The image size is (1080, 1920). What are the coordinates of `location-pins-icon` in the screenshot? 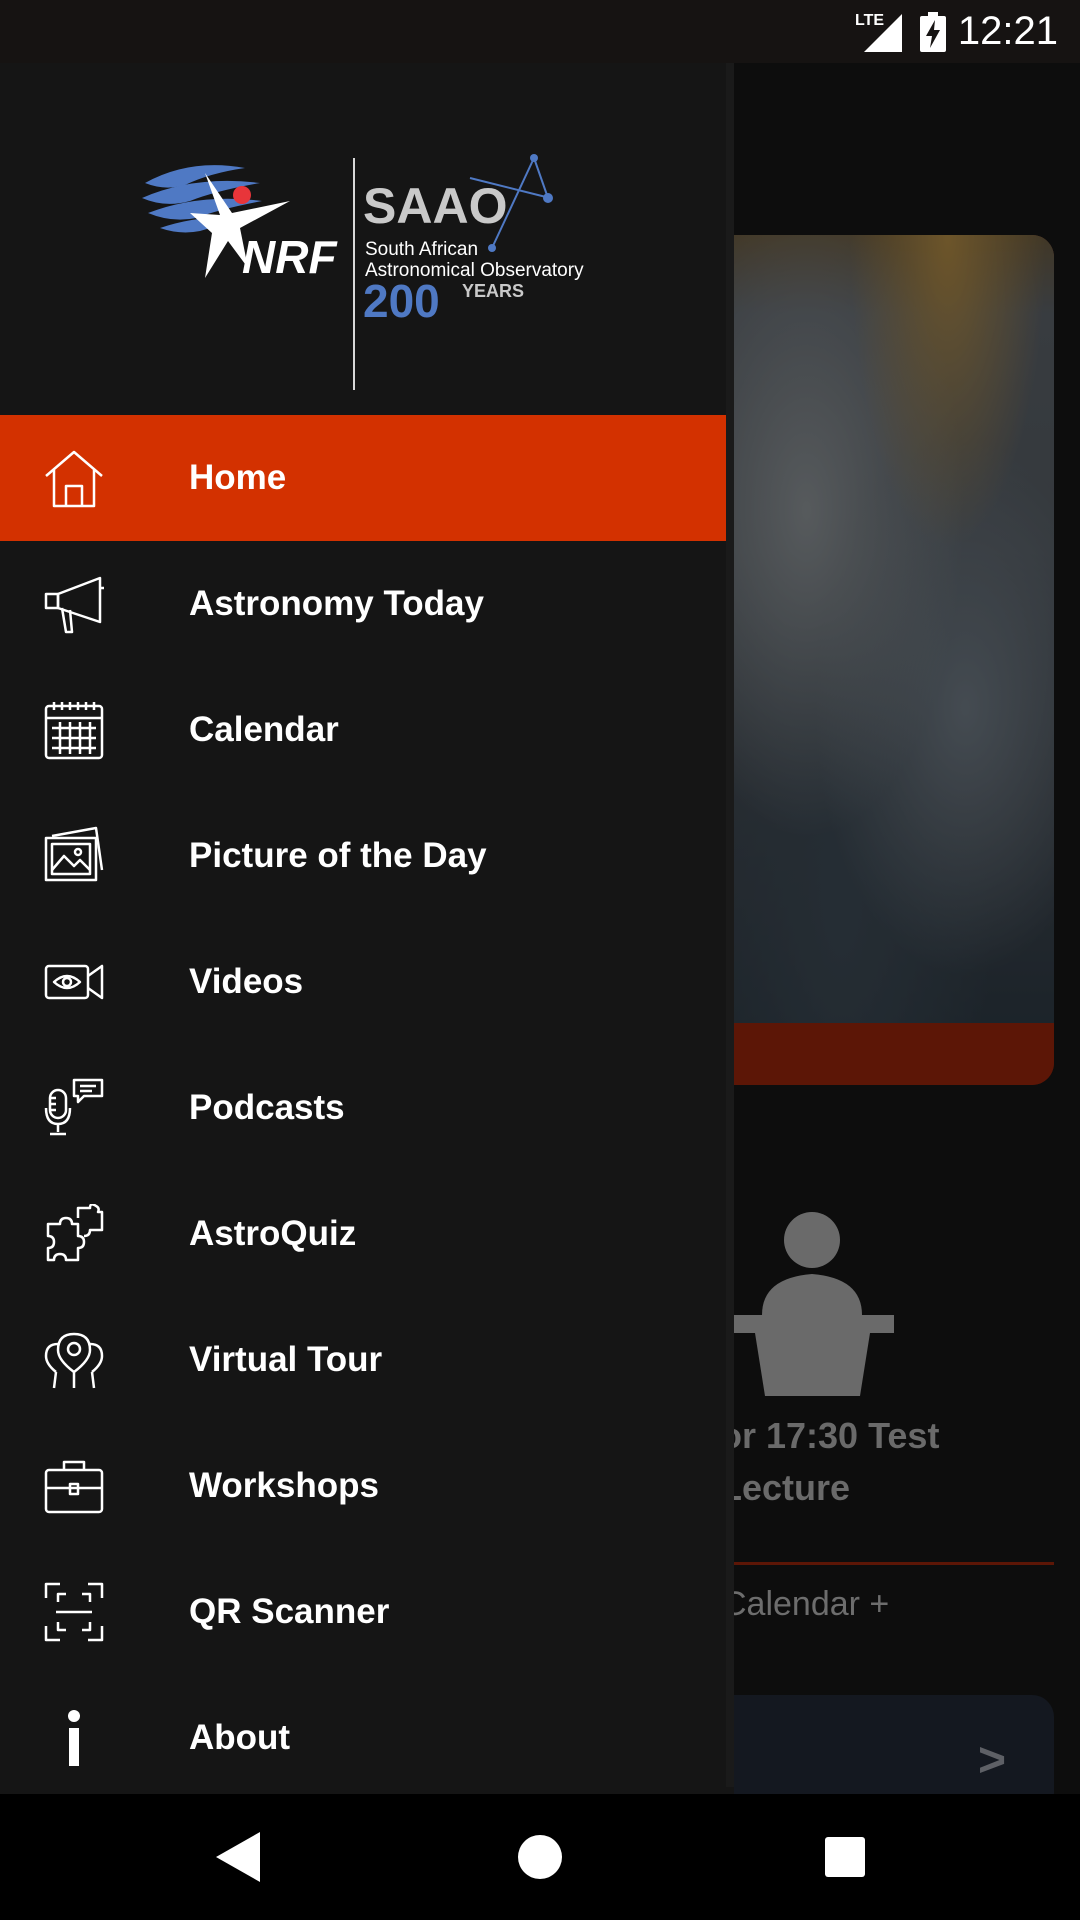 It's located at (74, 1360).